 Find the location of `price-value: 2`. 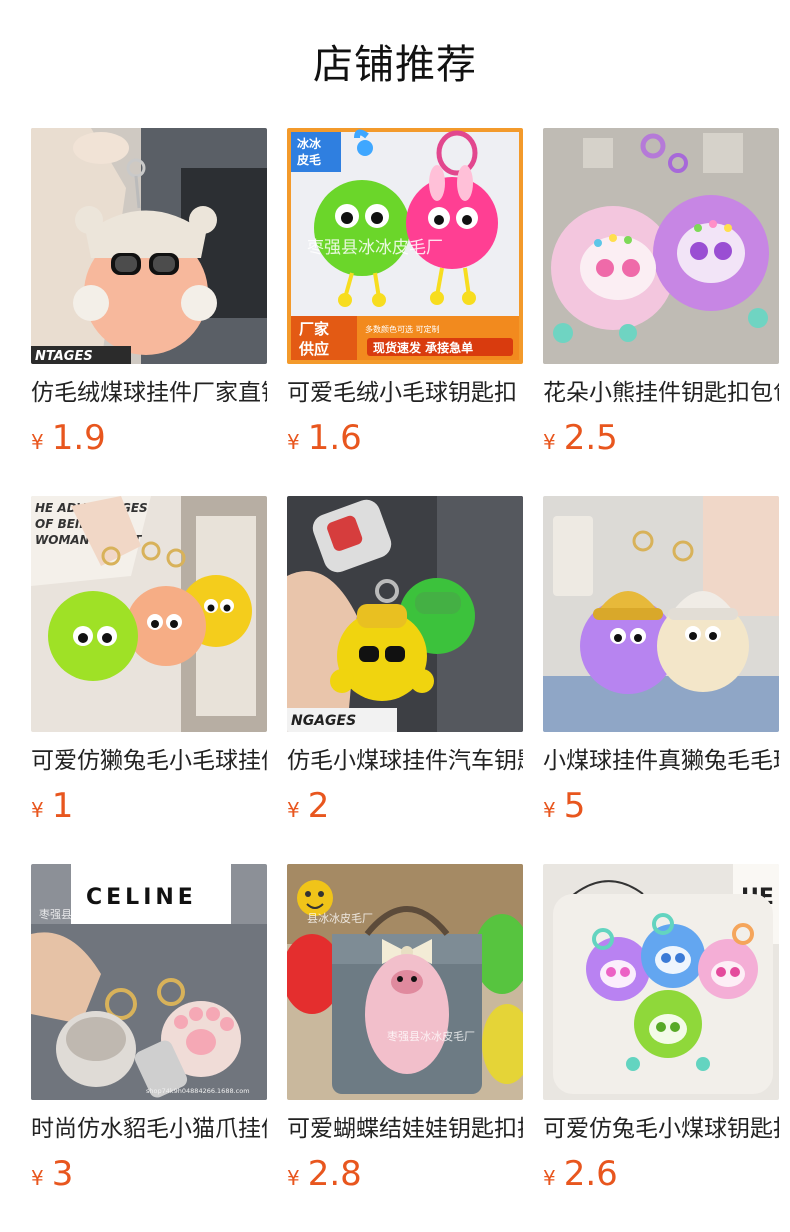

price-value: 2 is located at coordinates (318, 806).